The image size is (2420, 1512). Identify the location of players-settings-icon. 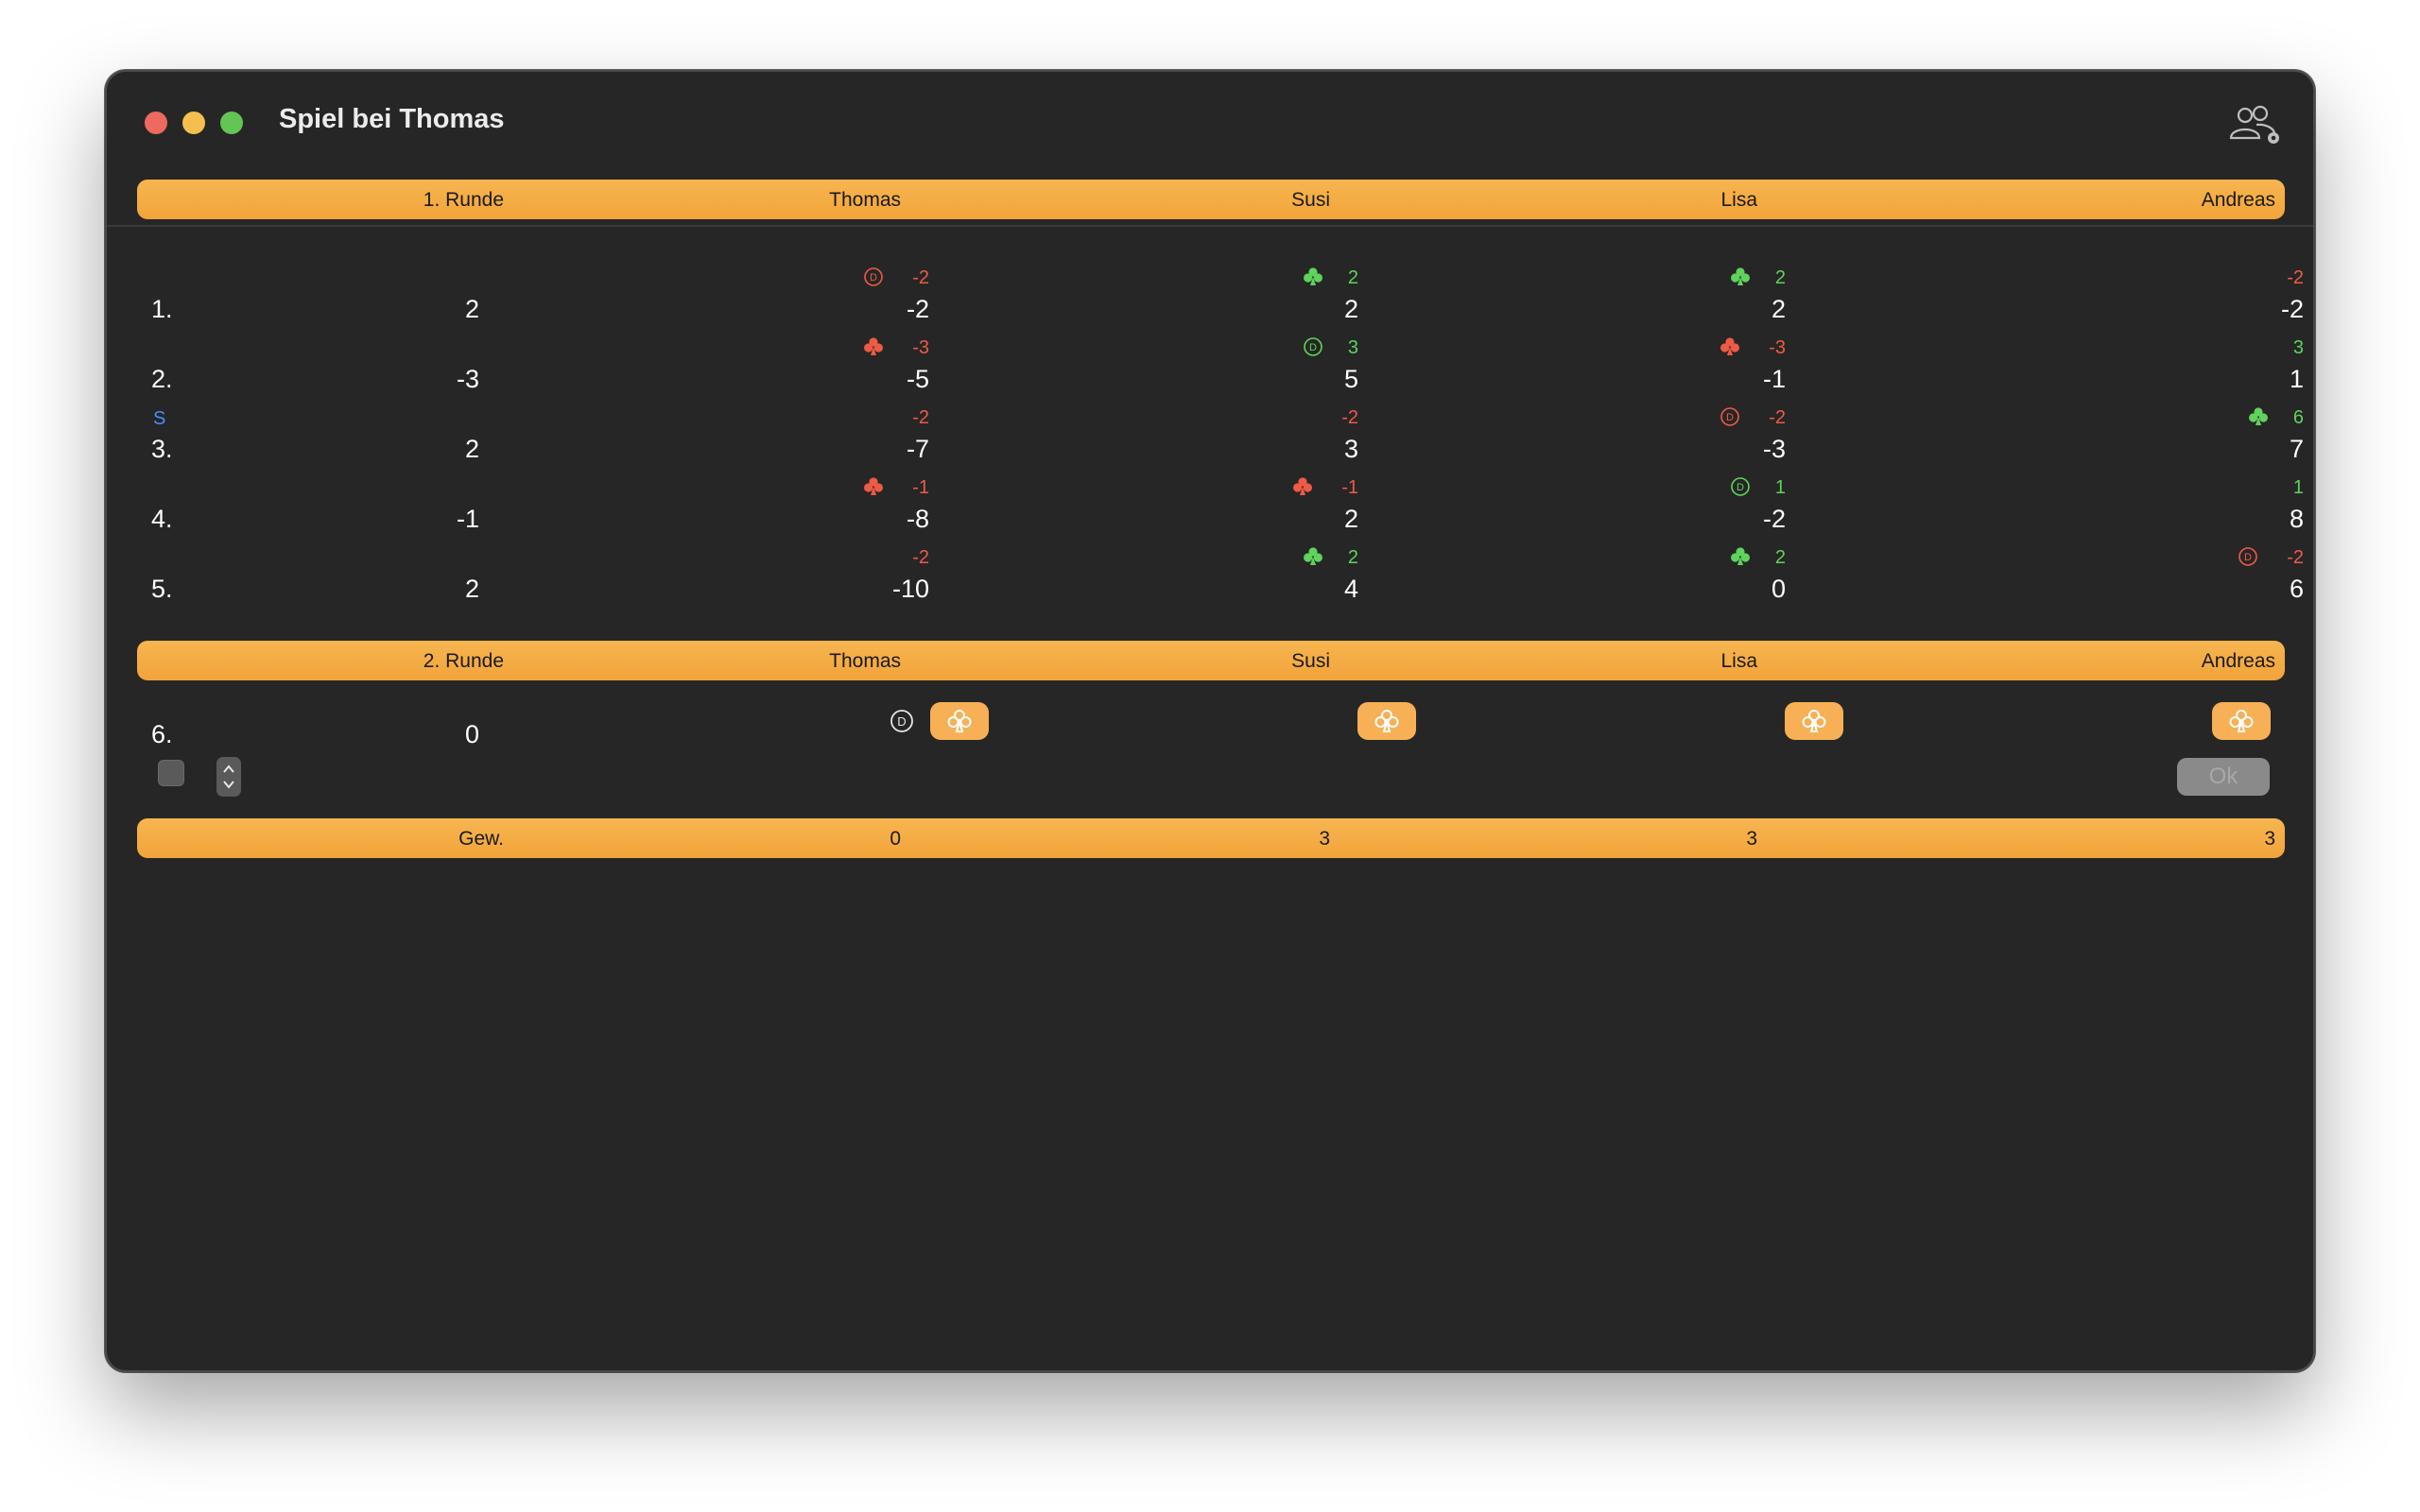
(2255, 125).